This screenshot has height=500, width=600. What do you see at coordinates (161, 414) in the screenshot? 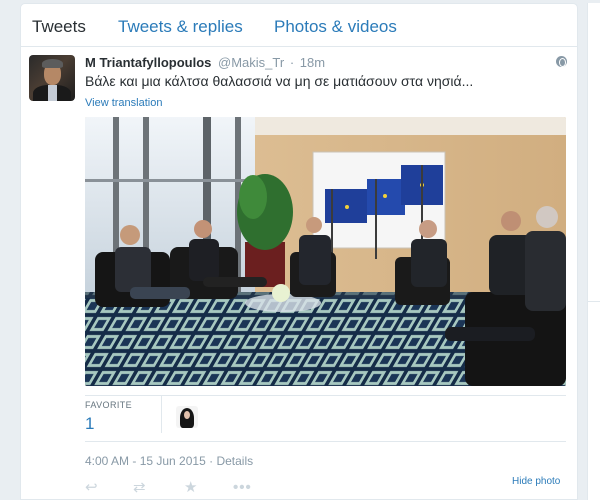
I see `stats-vertical-divider` at bounding box center [161, 414].